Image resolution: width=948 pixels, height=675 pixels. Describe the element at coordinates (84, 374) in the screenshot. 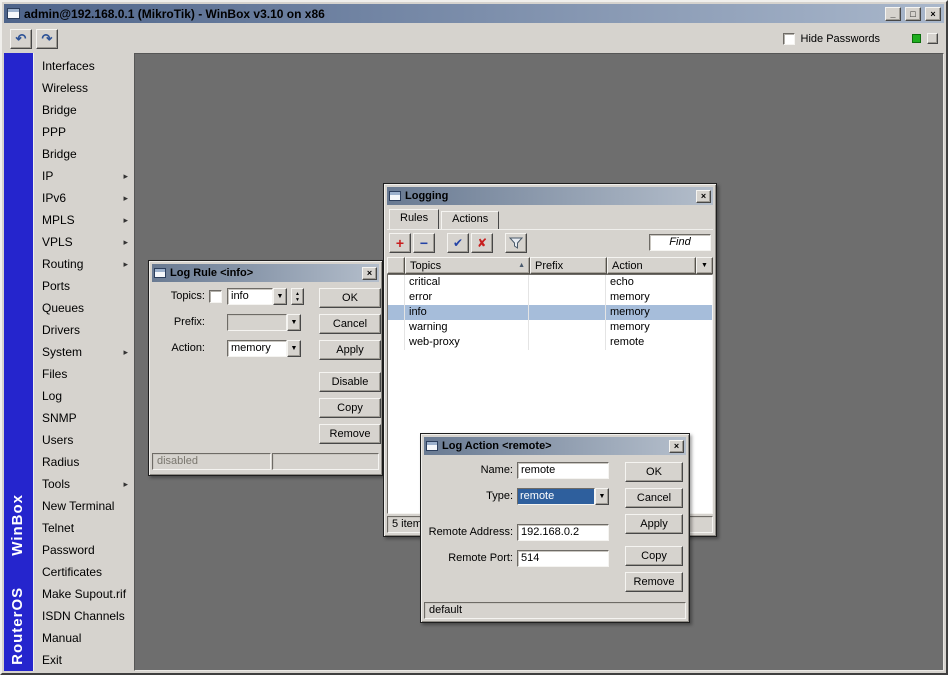

I see `sidebar-item-files: Files` at that location.